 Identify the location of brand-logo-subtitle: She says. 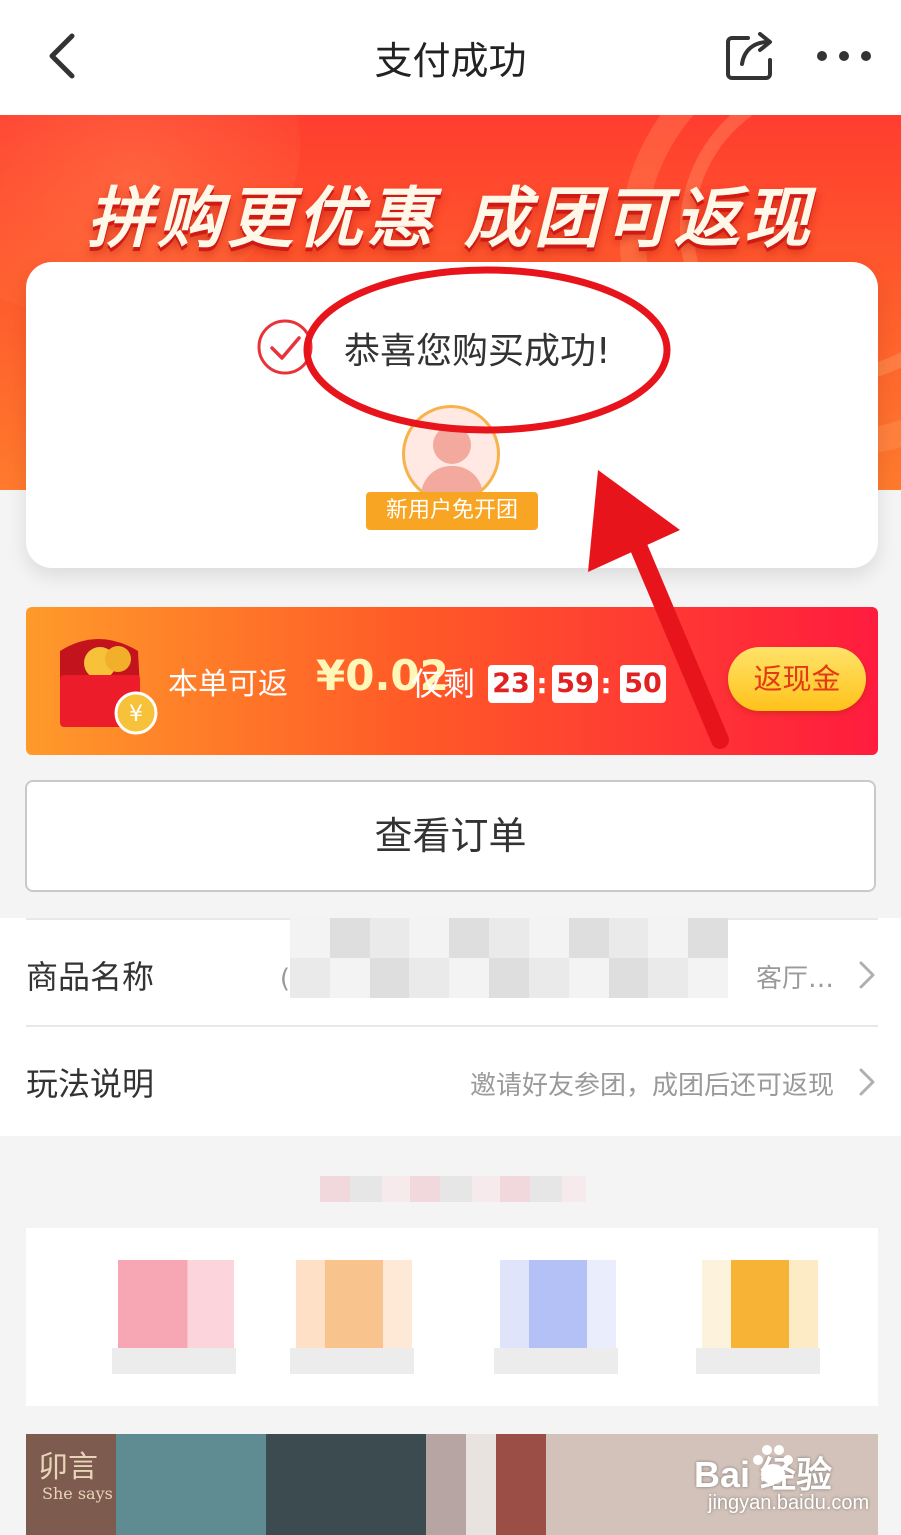
(77, 1493).